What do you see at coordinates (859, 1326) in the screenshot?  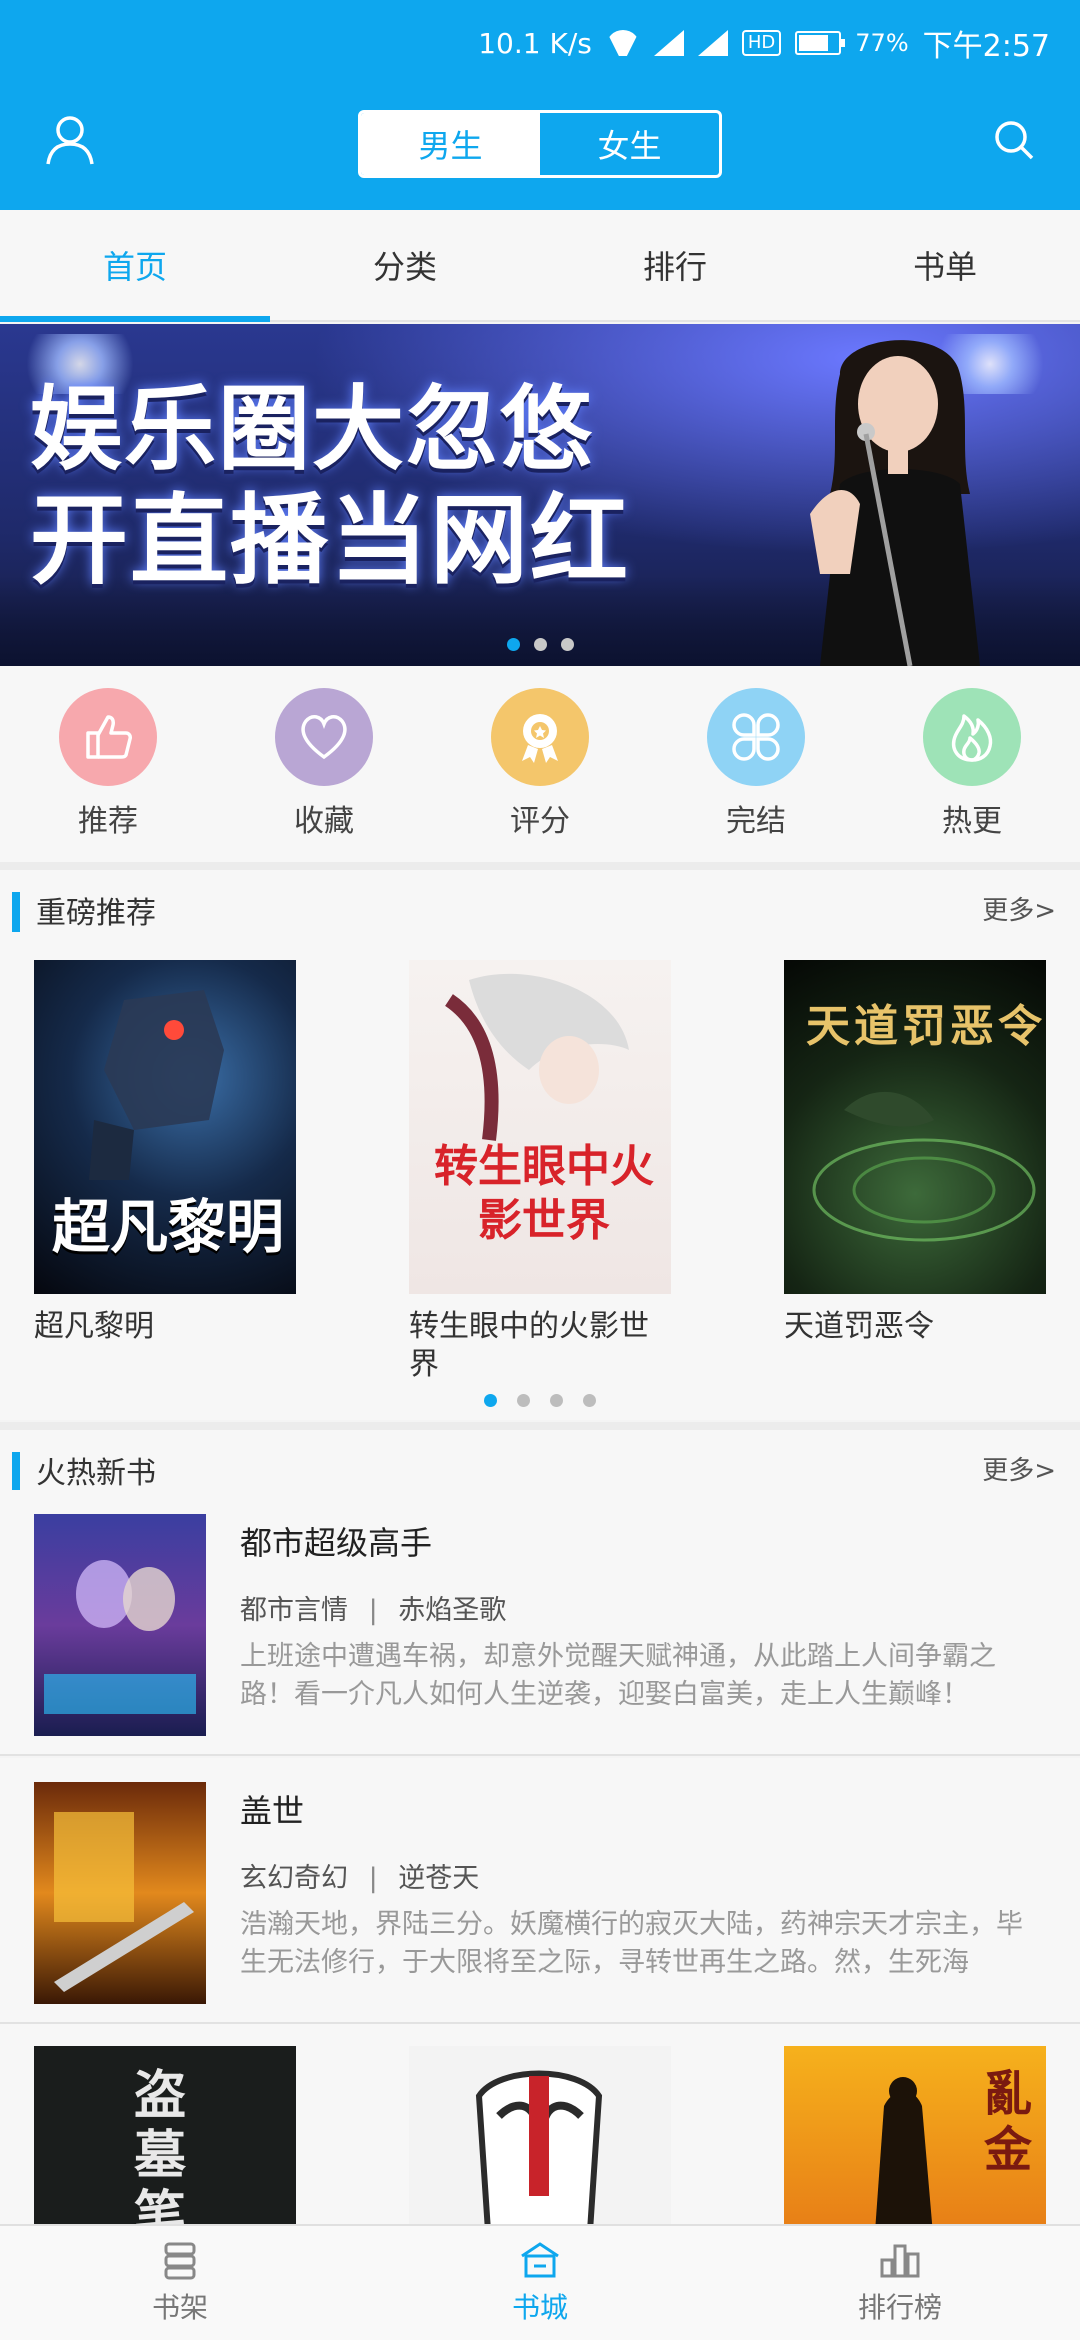 I see `book-name: 天道罚恶令` at bounding box center [859, 1326].